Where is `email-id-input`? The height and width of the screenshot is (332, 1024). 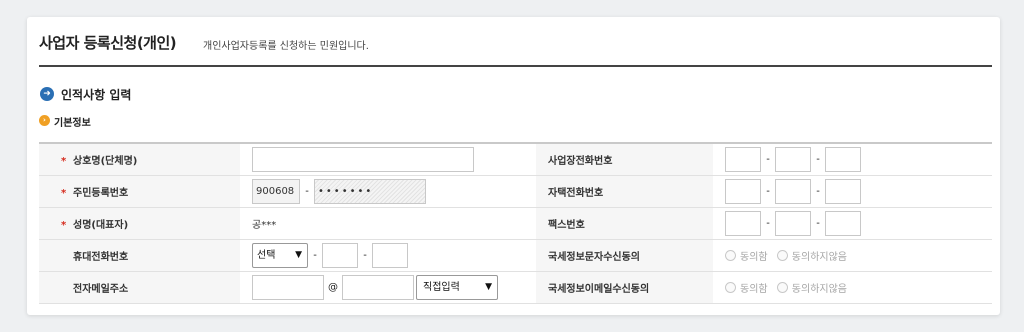 email-id-input is located at coordinates (288, 287).